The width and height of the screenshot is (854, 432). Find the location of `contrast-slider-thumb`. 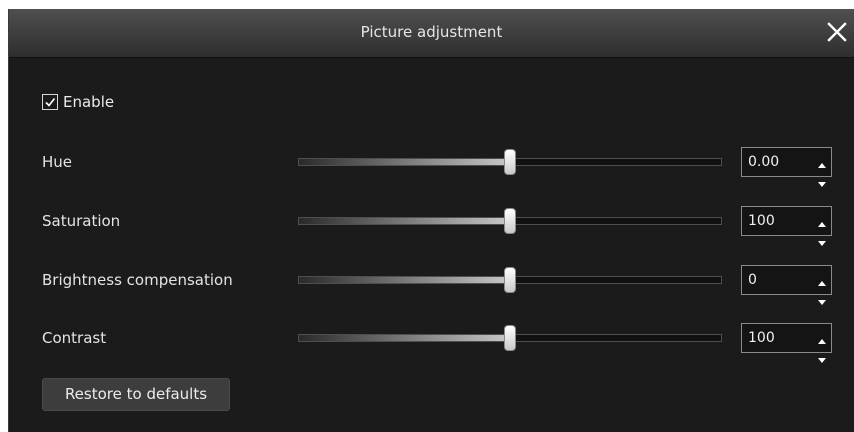

contrast-slider-thumb is located at coordinates (510, 338).